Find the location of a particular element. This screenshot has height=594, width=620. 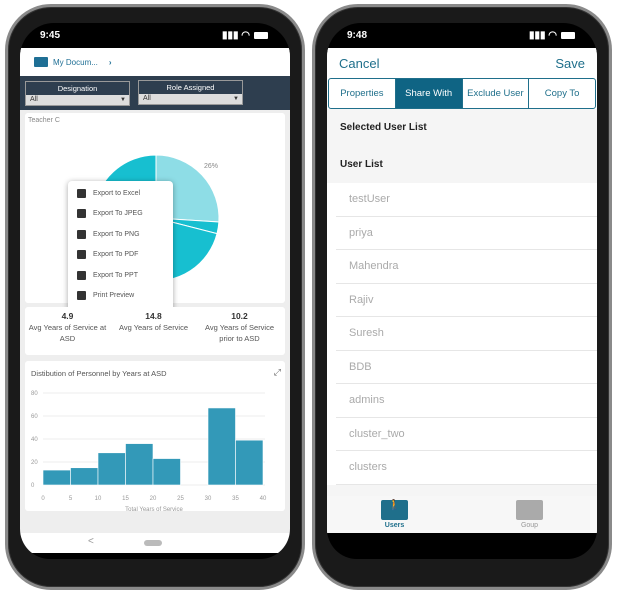

export-menu-item: Export to Excel is located at coordinates (120, 193).